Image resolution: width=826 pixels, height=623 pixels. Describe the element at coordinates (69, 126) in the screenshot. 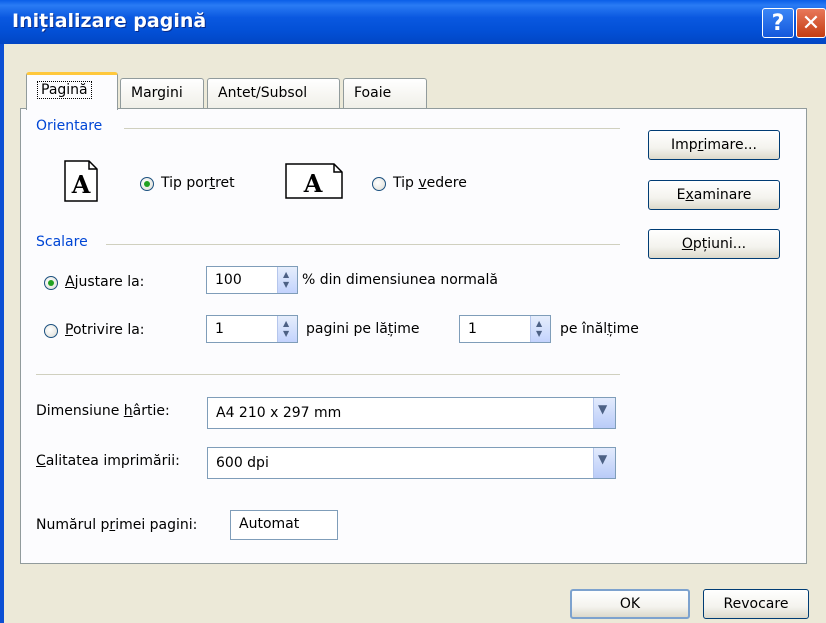

I see `orientation-group-title: Orientare` at that location.